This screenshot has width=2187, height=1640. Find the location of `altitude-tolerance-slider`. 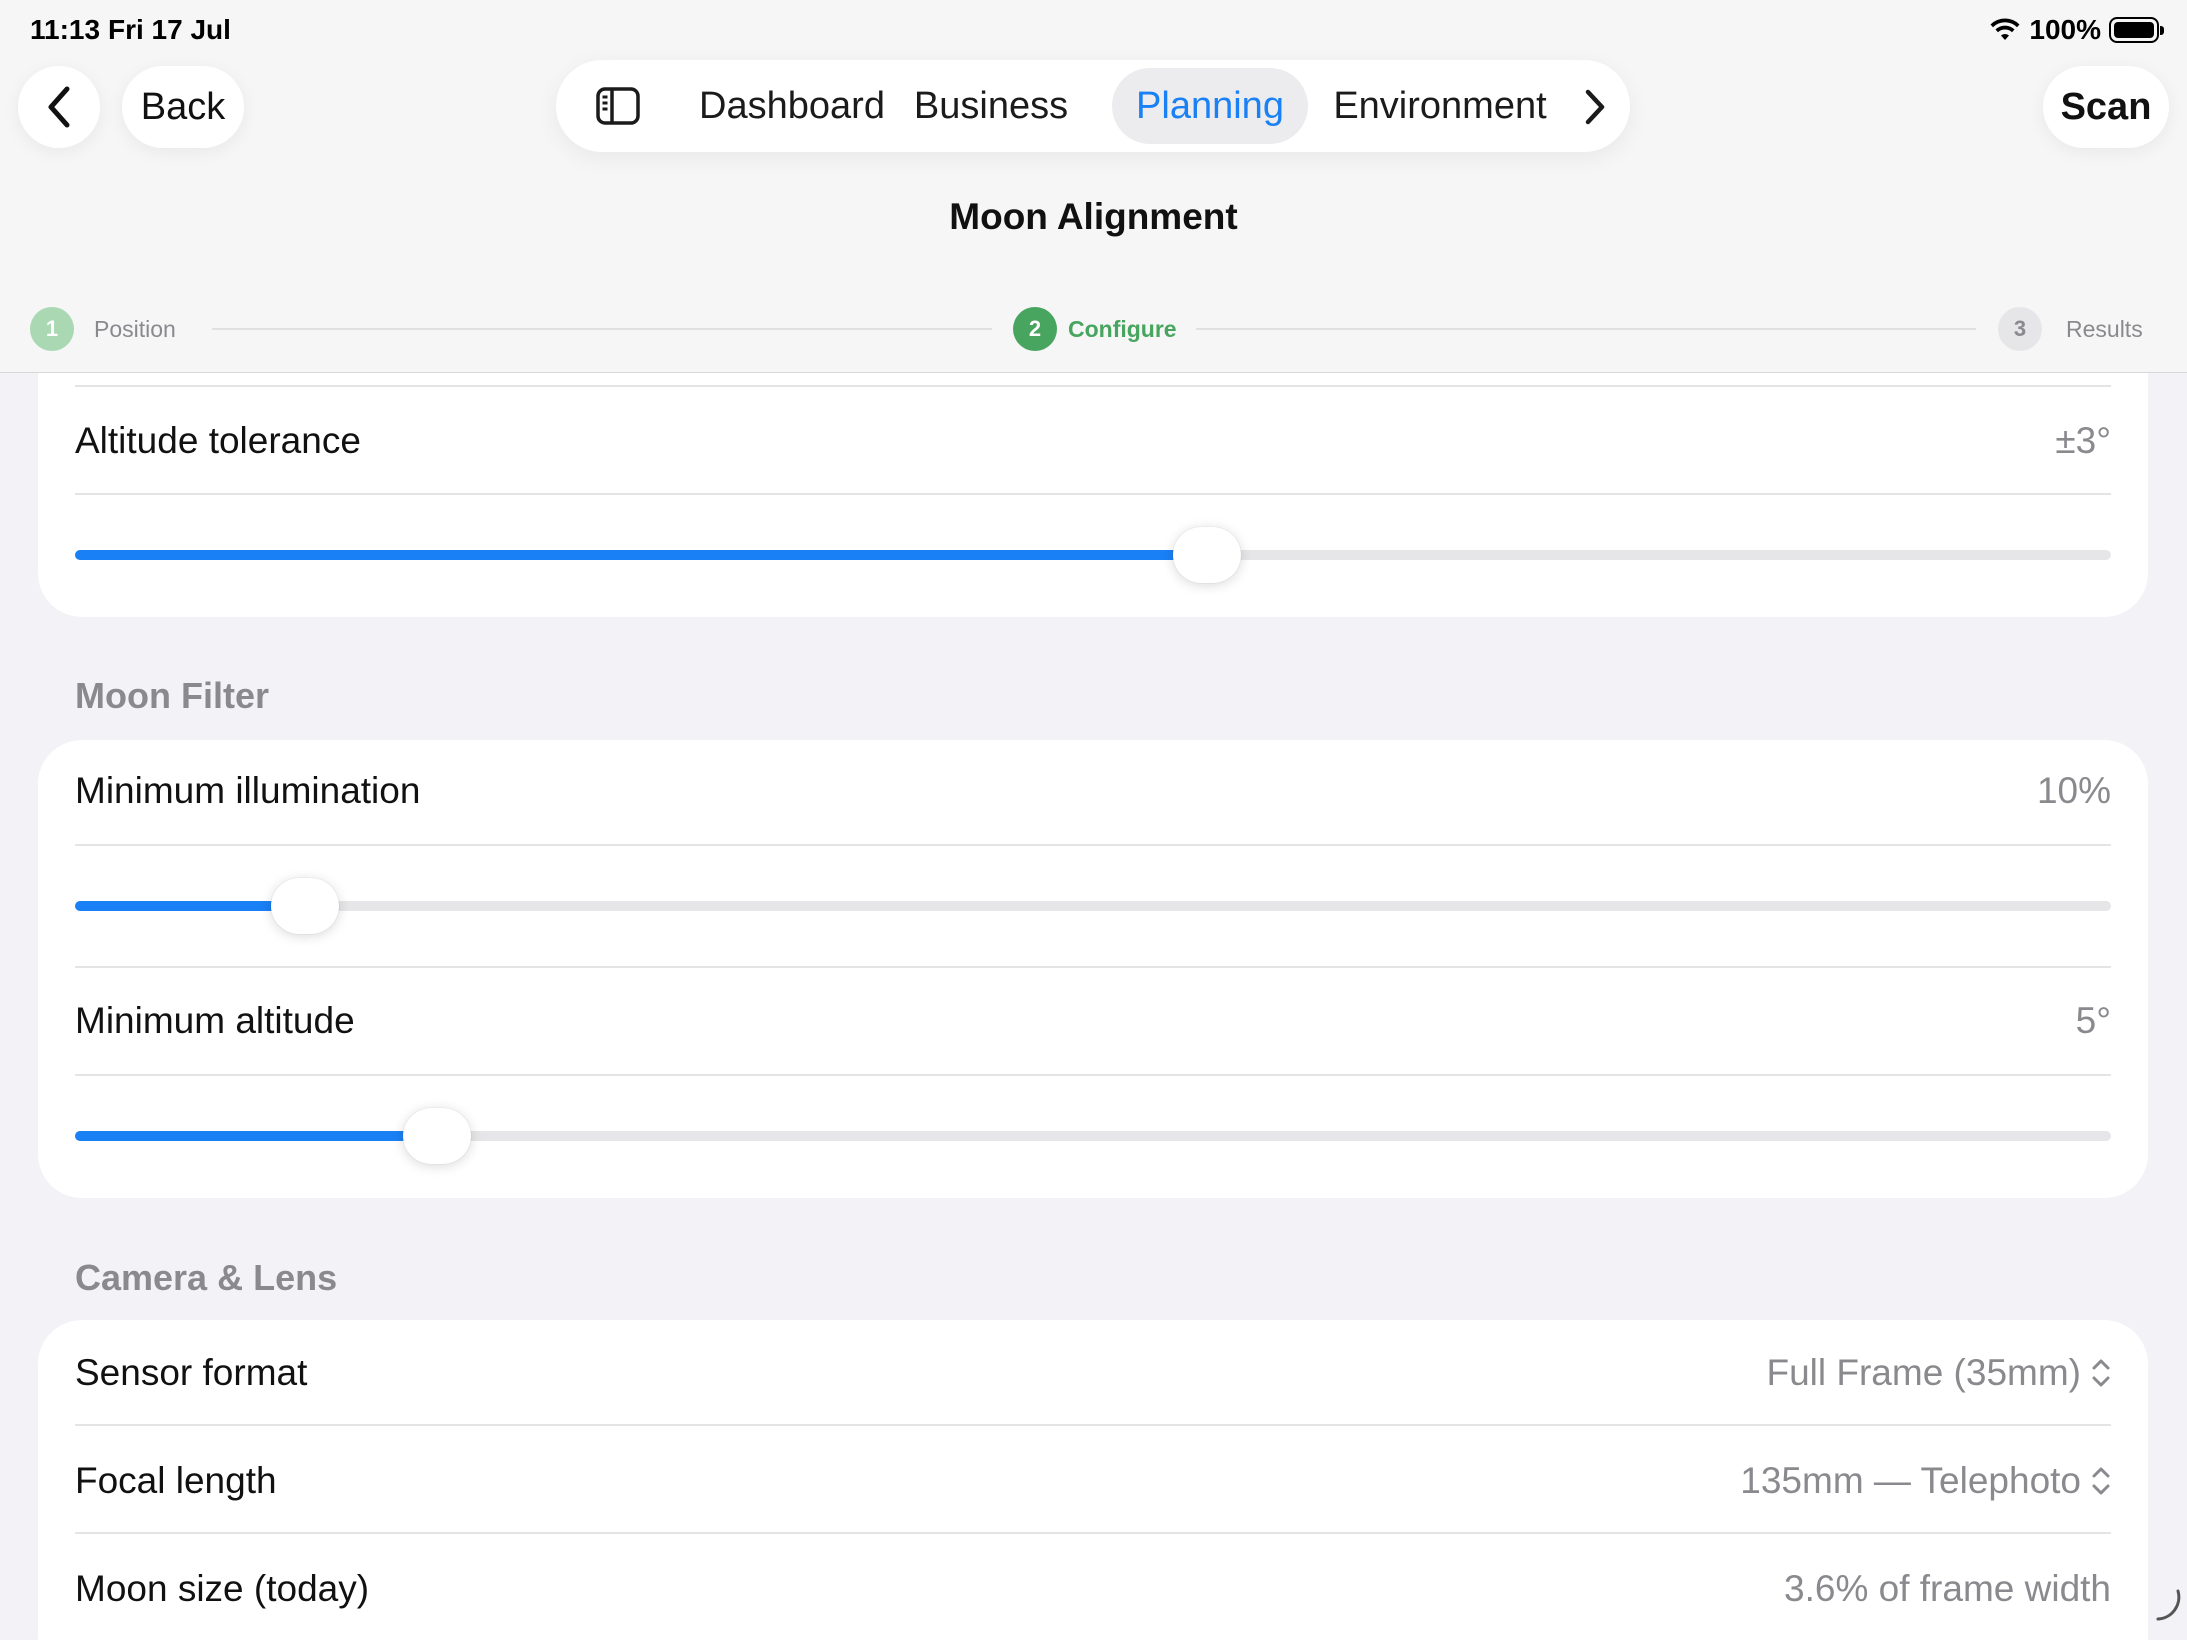

altitude-tolerance-slider is located at coordinates (1093, 555).